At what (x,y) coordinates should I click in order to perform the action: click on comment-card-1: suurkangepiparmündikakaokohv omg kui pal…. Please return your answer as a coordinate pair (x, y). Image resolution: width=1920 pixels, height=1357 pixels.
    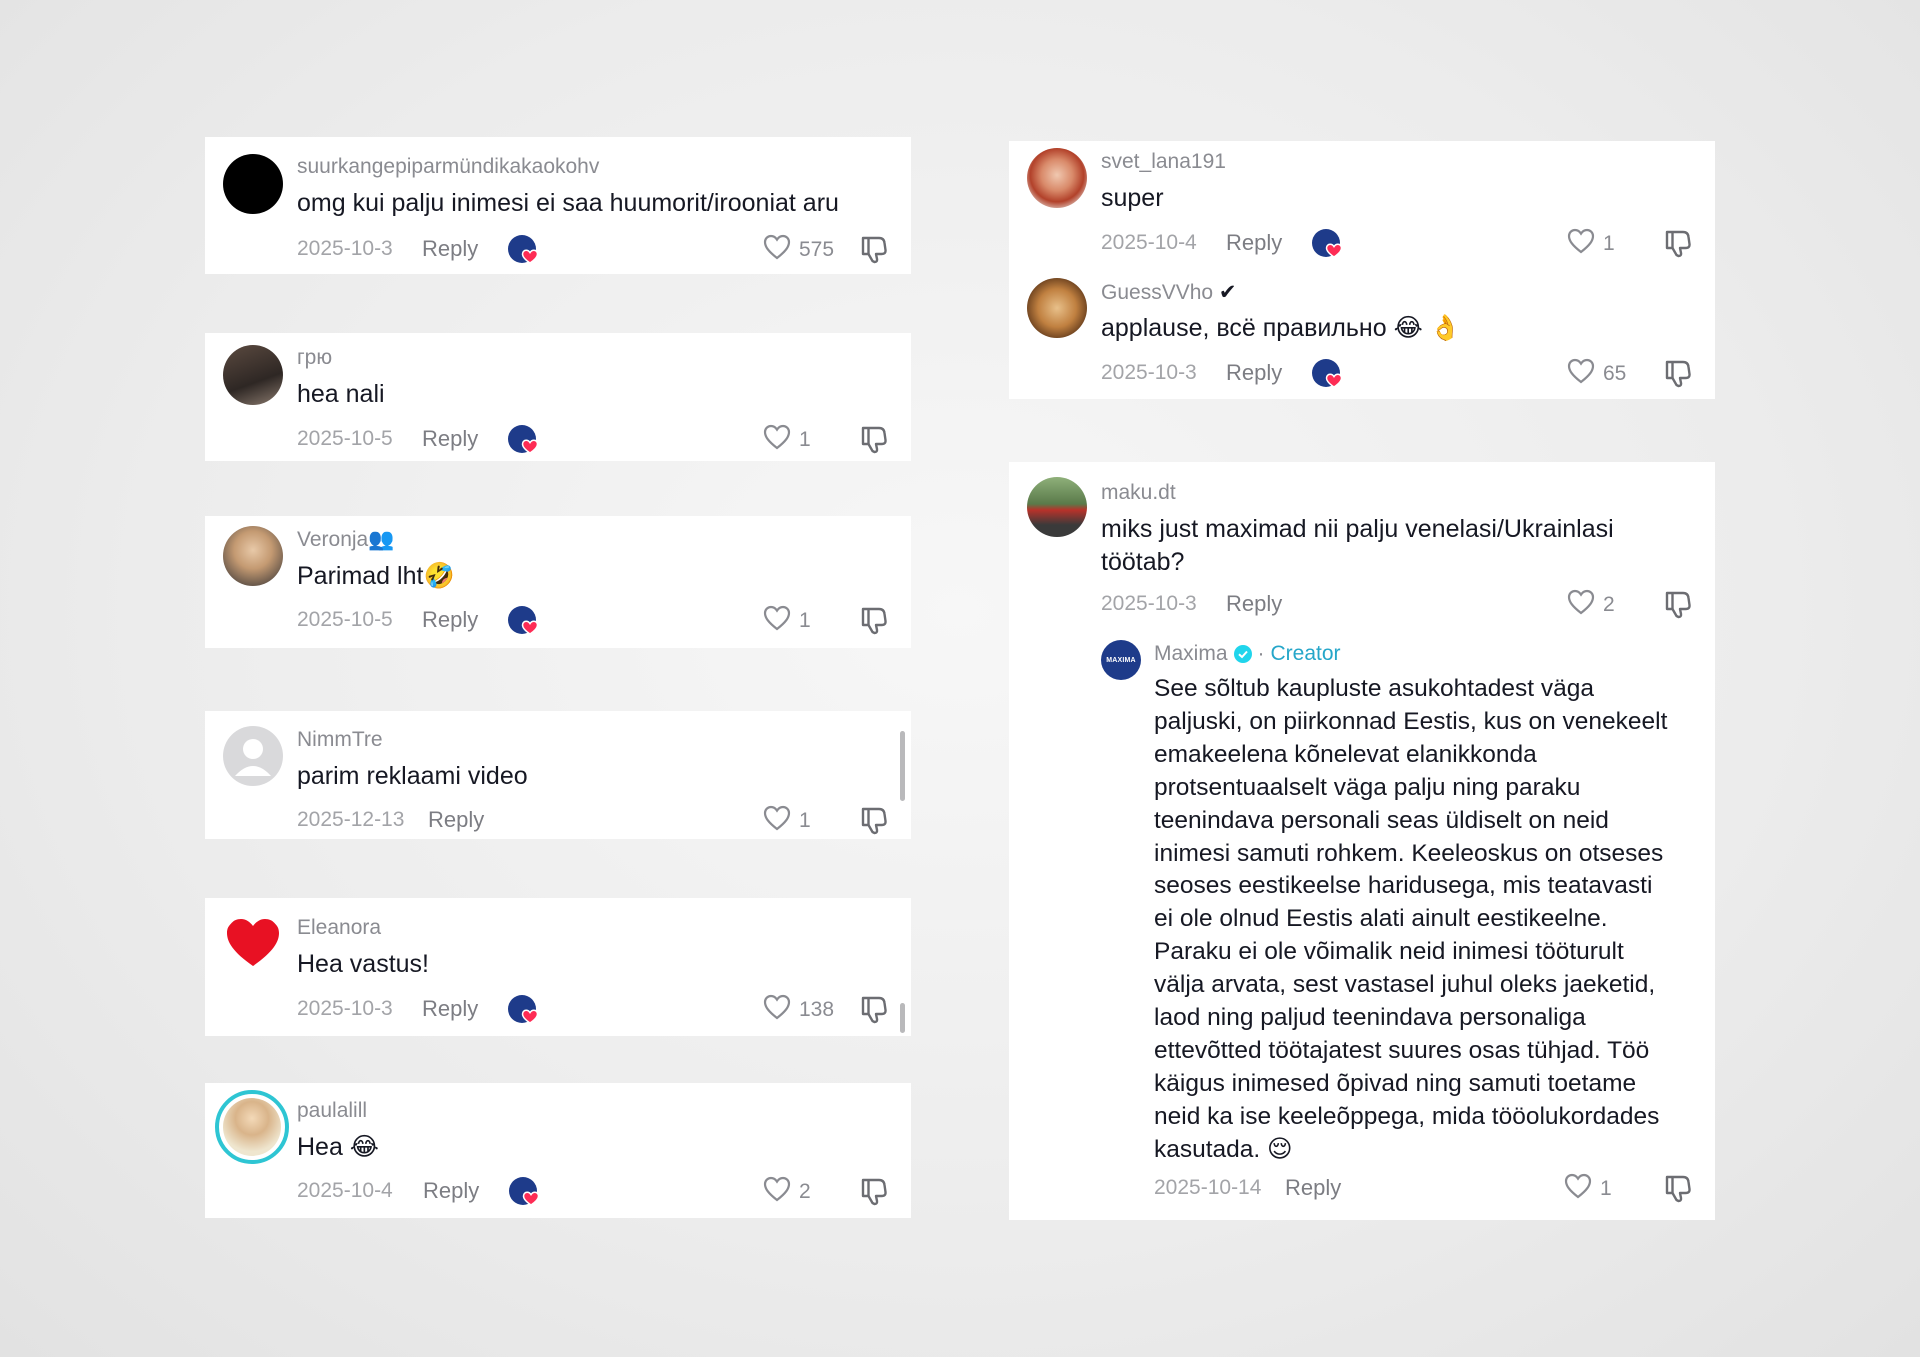
    Looking at the image, I should click on (558, 205).